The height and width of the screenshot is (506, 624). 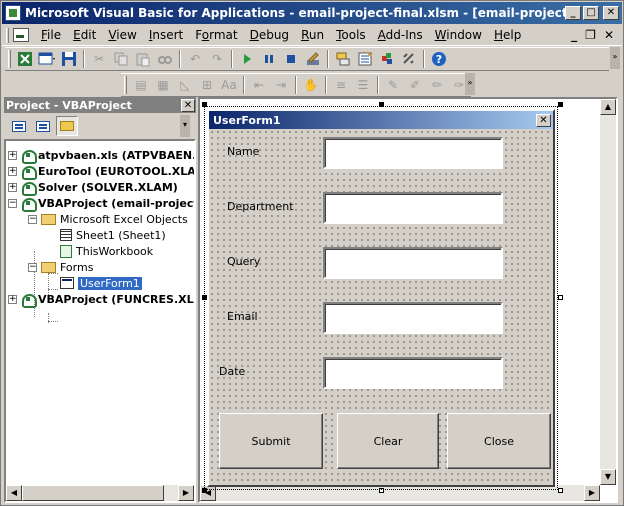 I want to click on project-tree-hscrollbar: ◀ ▶, so click(x=100, y=493).